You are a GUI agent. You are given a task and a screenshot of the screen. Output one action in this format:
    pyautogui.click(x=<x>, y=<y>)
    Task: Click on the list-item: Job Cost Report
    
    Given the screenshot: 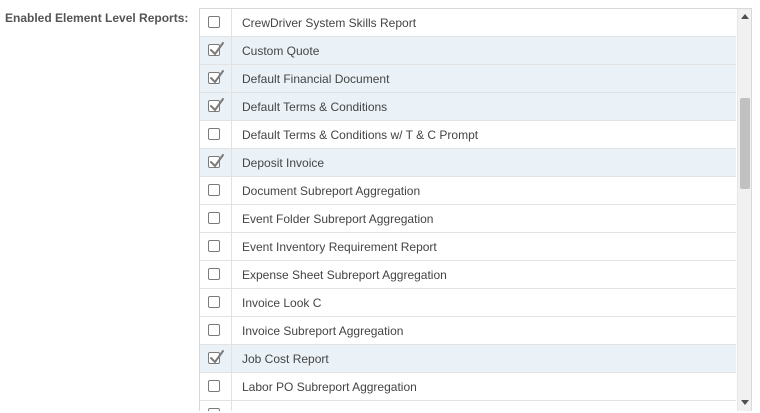 What is the action you would take?
    pyautogui.click(x=468, y=359)
    